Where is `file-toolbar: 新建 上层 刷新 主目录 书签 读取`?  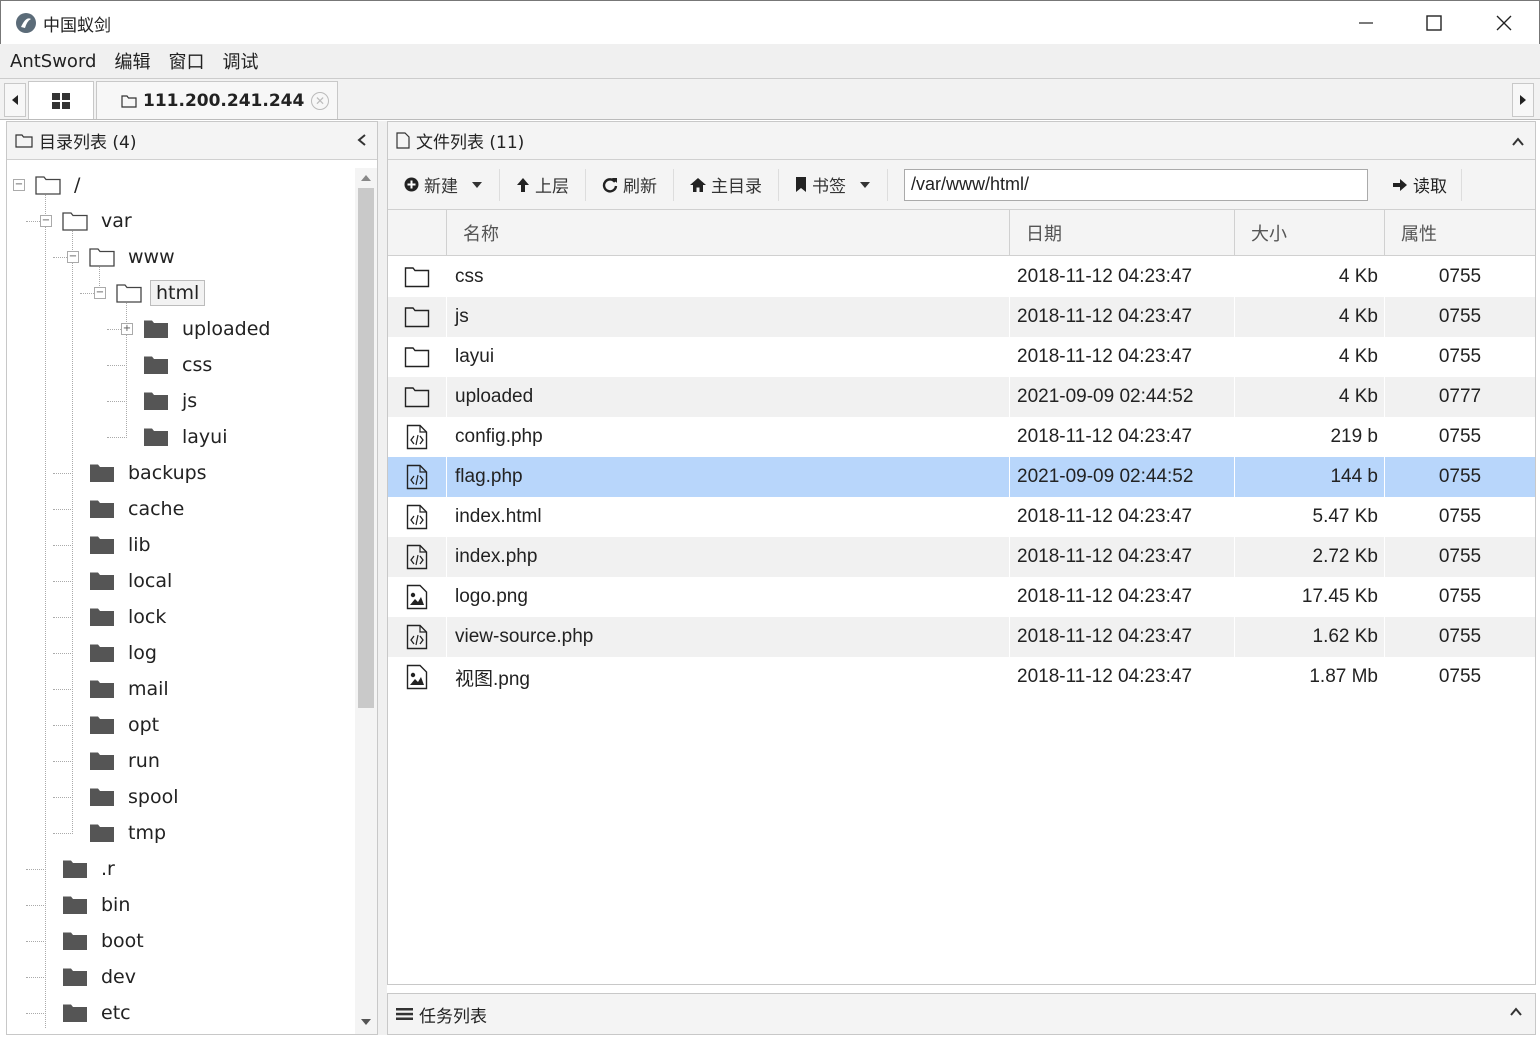
file-toolbar: 新建 上层 刷新 主目录 书签 读取 is located at coordinates (961, 185).